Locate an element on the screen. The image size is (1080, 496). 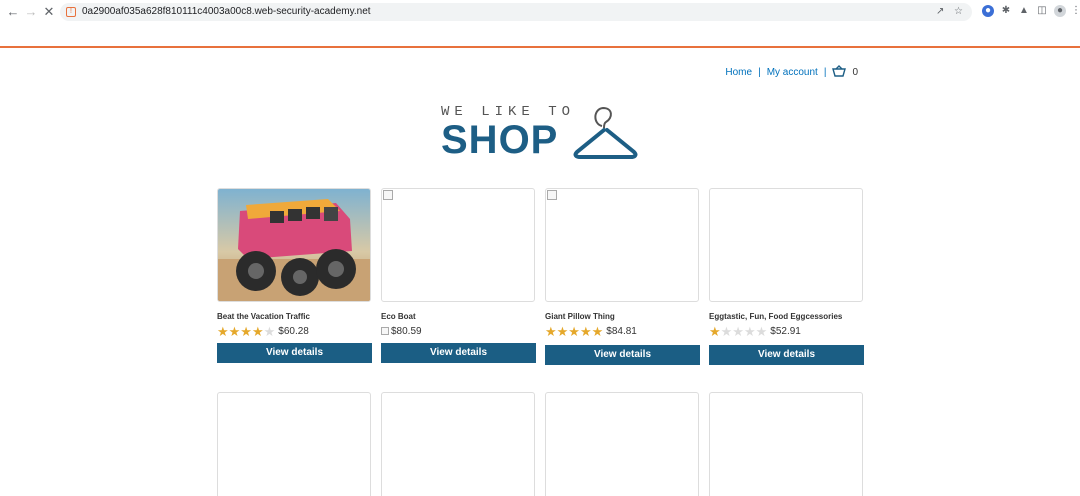
share-icon: ↗ is located at coordinates (940, 12).